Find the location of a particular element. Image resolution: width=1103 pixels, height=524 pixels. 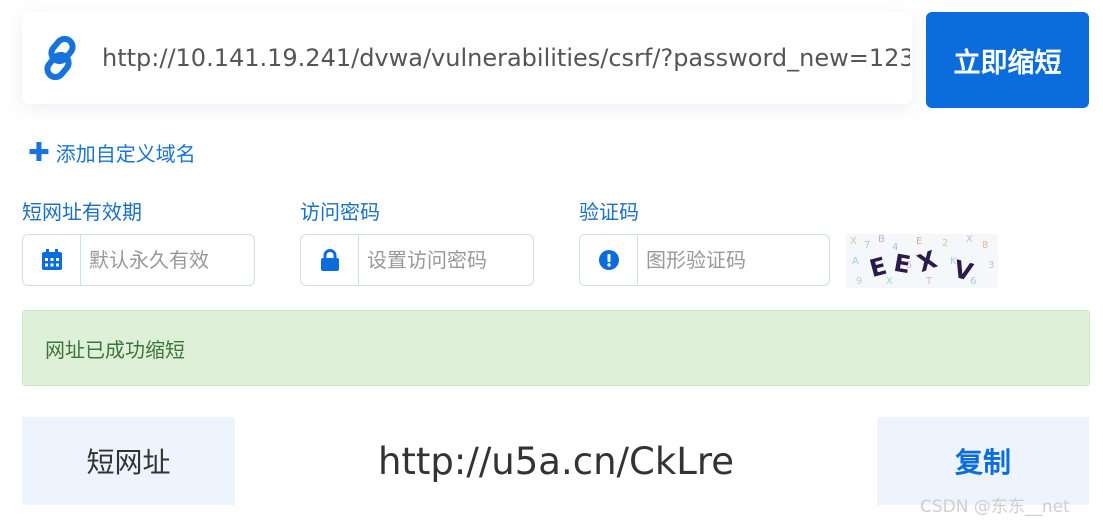

short-url-label-text: 短网址 is located at coordinates (128, 462).